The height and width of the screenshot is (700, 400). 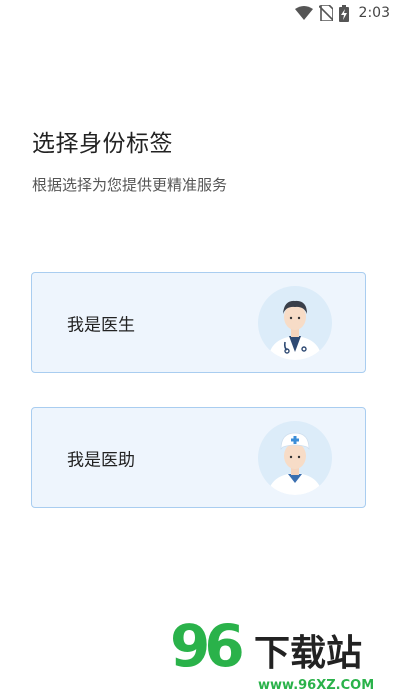 What do you see at coordinates (207, 646) in the screenshot?
I see `watermark-number: 96` at bounding box center [207, 646].